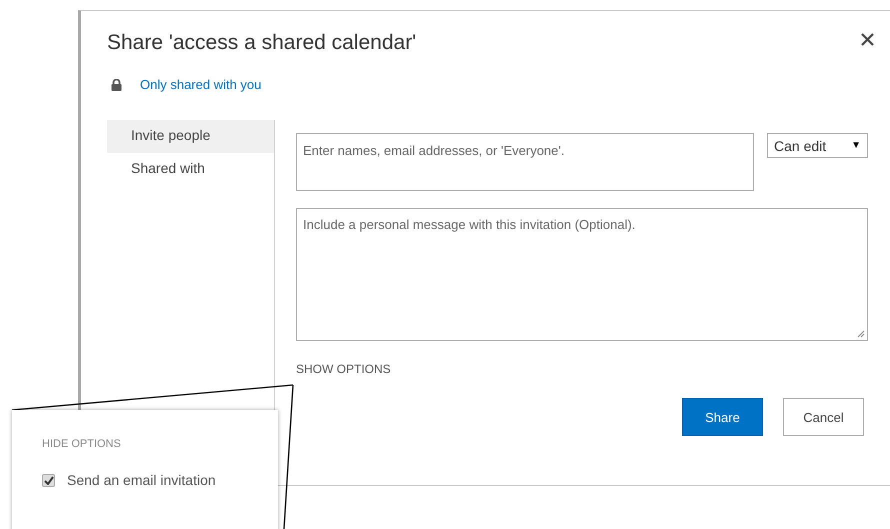 The height and width of the screenshot is (529, 890). I want to click on permission-dropdown: Can edit ▼, so click(817, 145).